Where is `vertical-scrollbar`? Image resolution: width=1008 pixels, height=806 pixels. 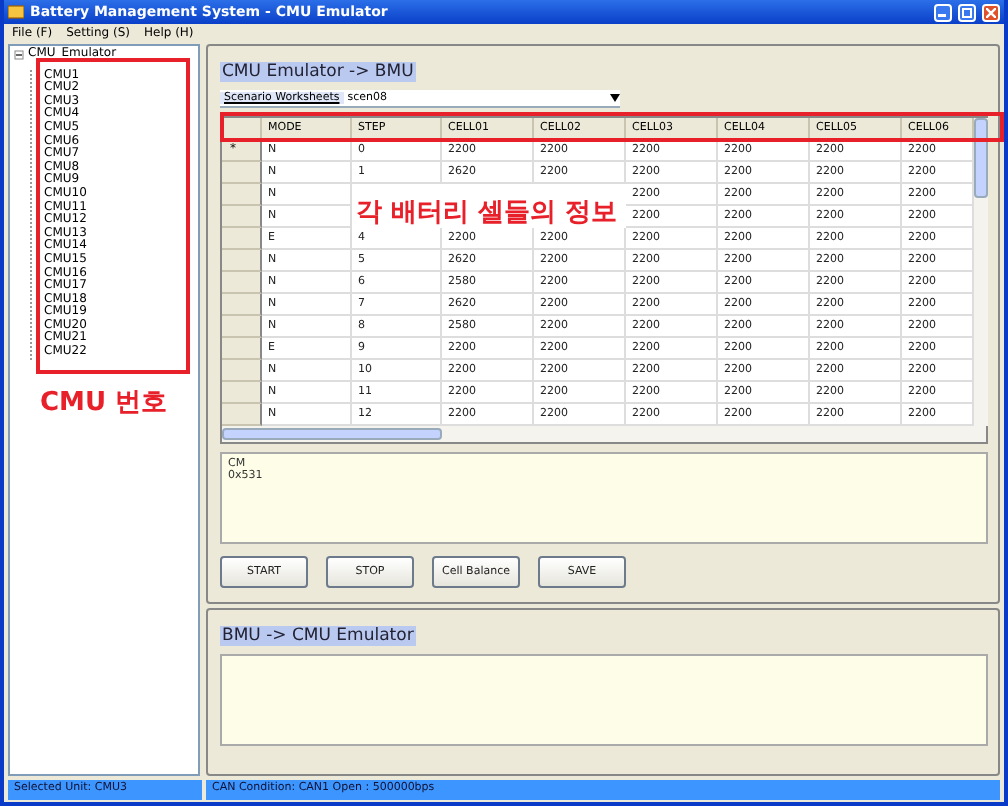
vertical-scrollbar is located at coordinates (981, 272).